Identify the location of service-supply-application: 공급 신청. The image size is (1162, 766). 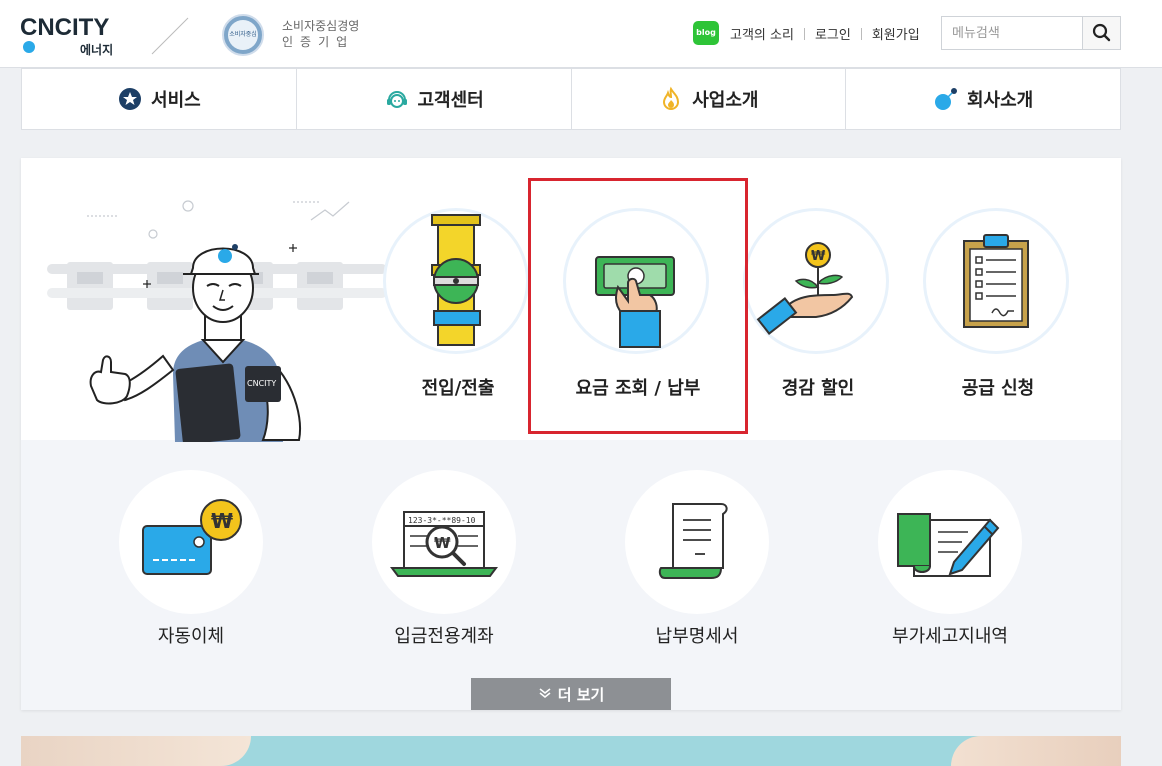
(998, 308).